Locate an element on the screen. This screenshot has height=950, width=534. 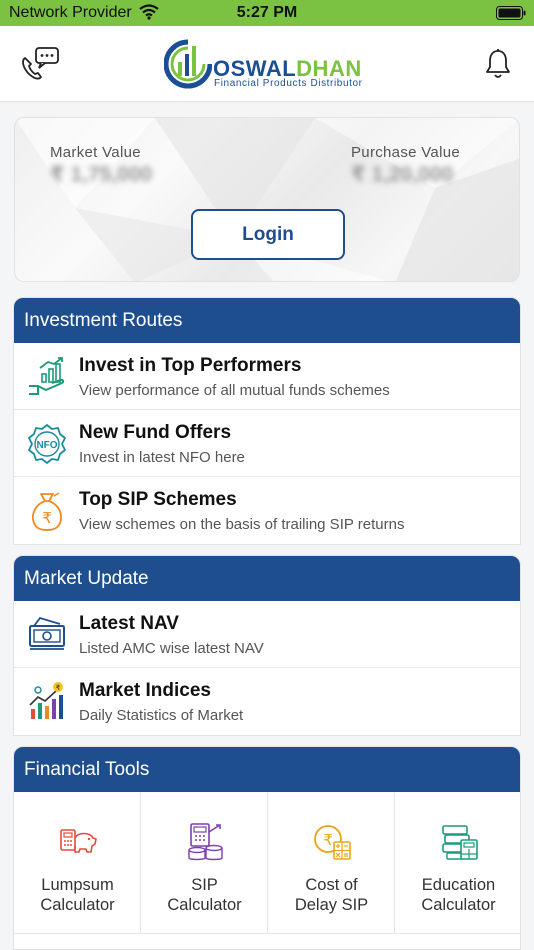
coins-calculator-icon is located at coordinates (205, 842).